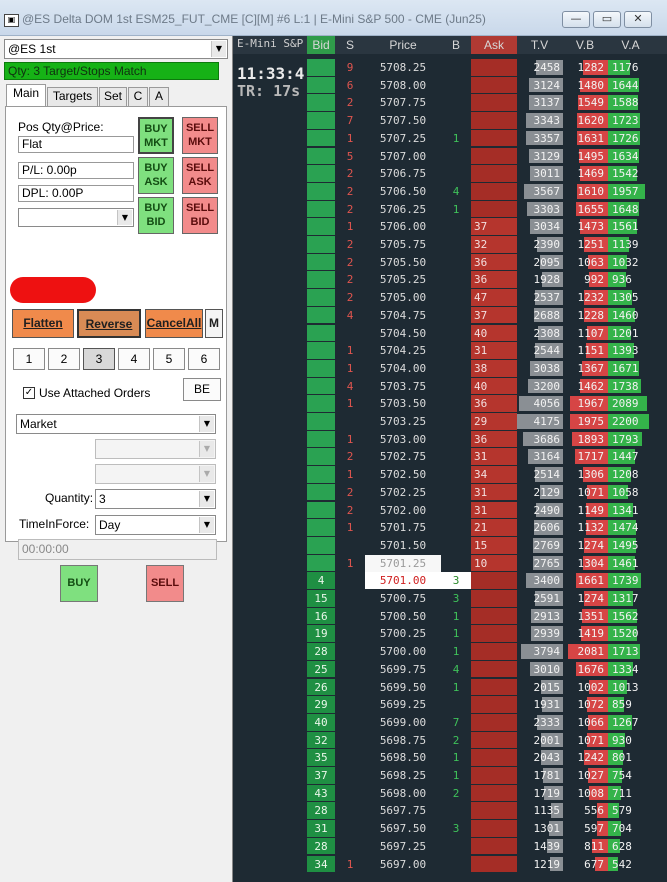  Describe the element at coordinates (321, 634) in the screenshot. I see `bid-cell: 19` at that location.